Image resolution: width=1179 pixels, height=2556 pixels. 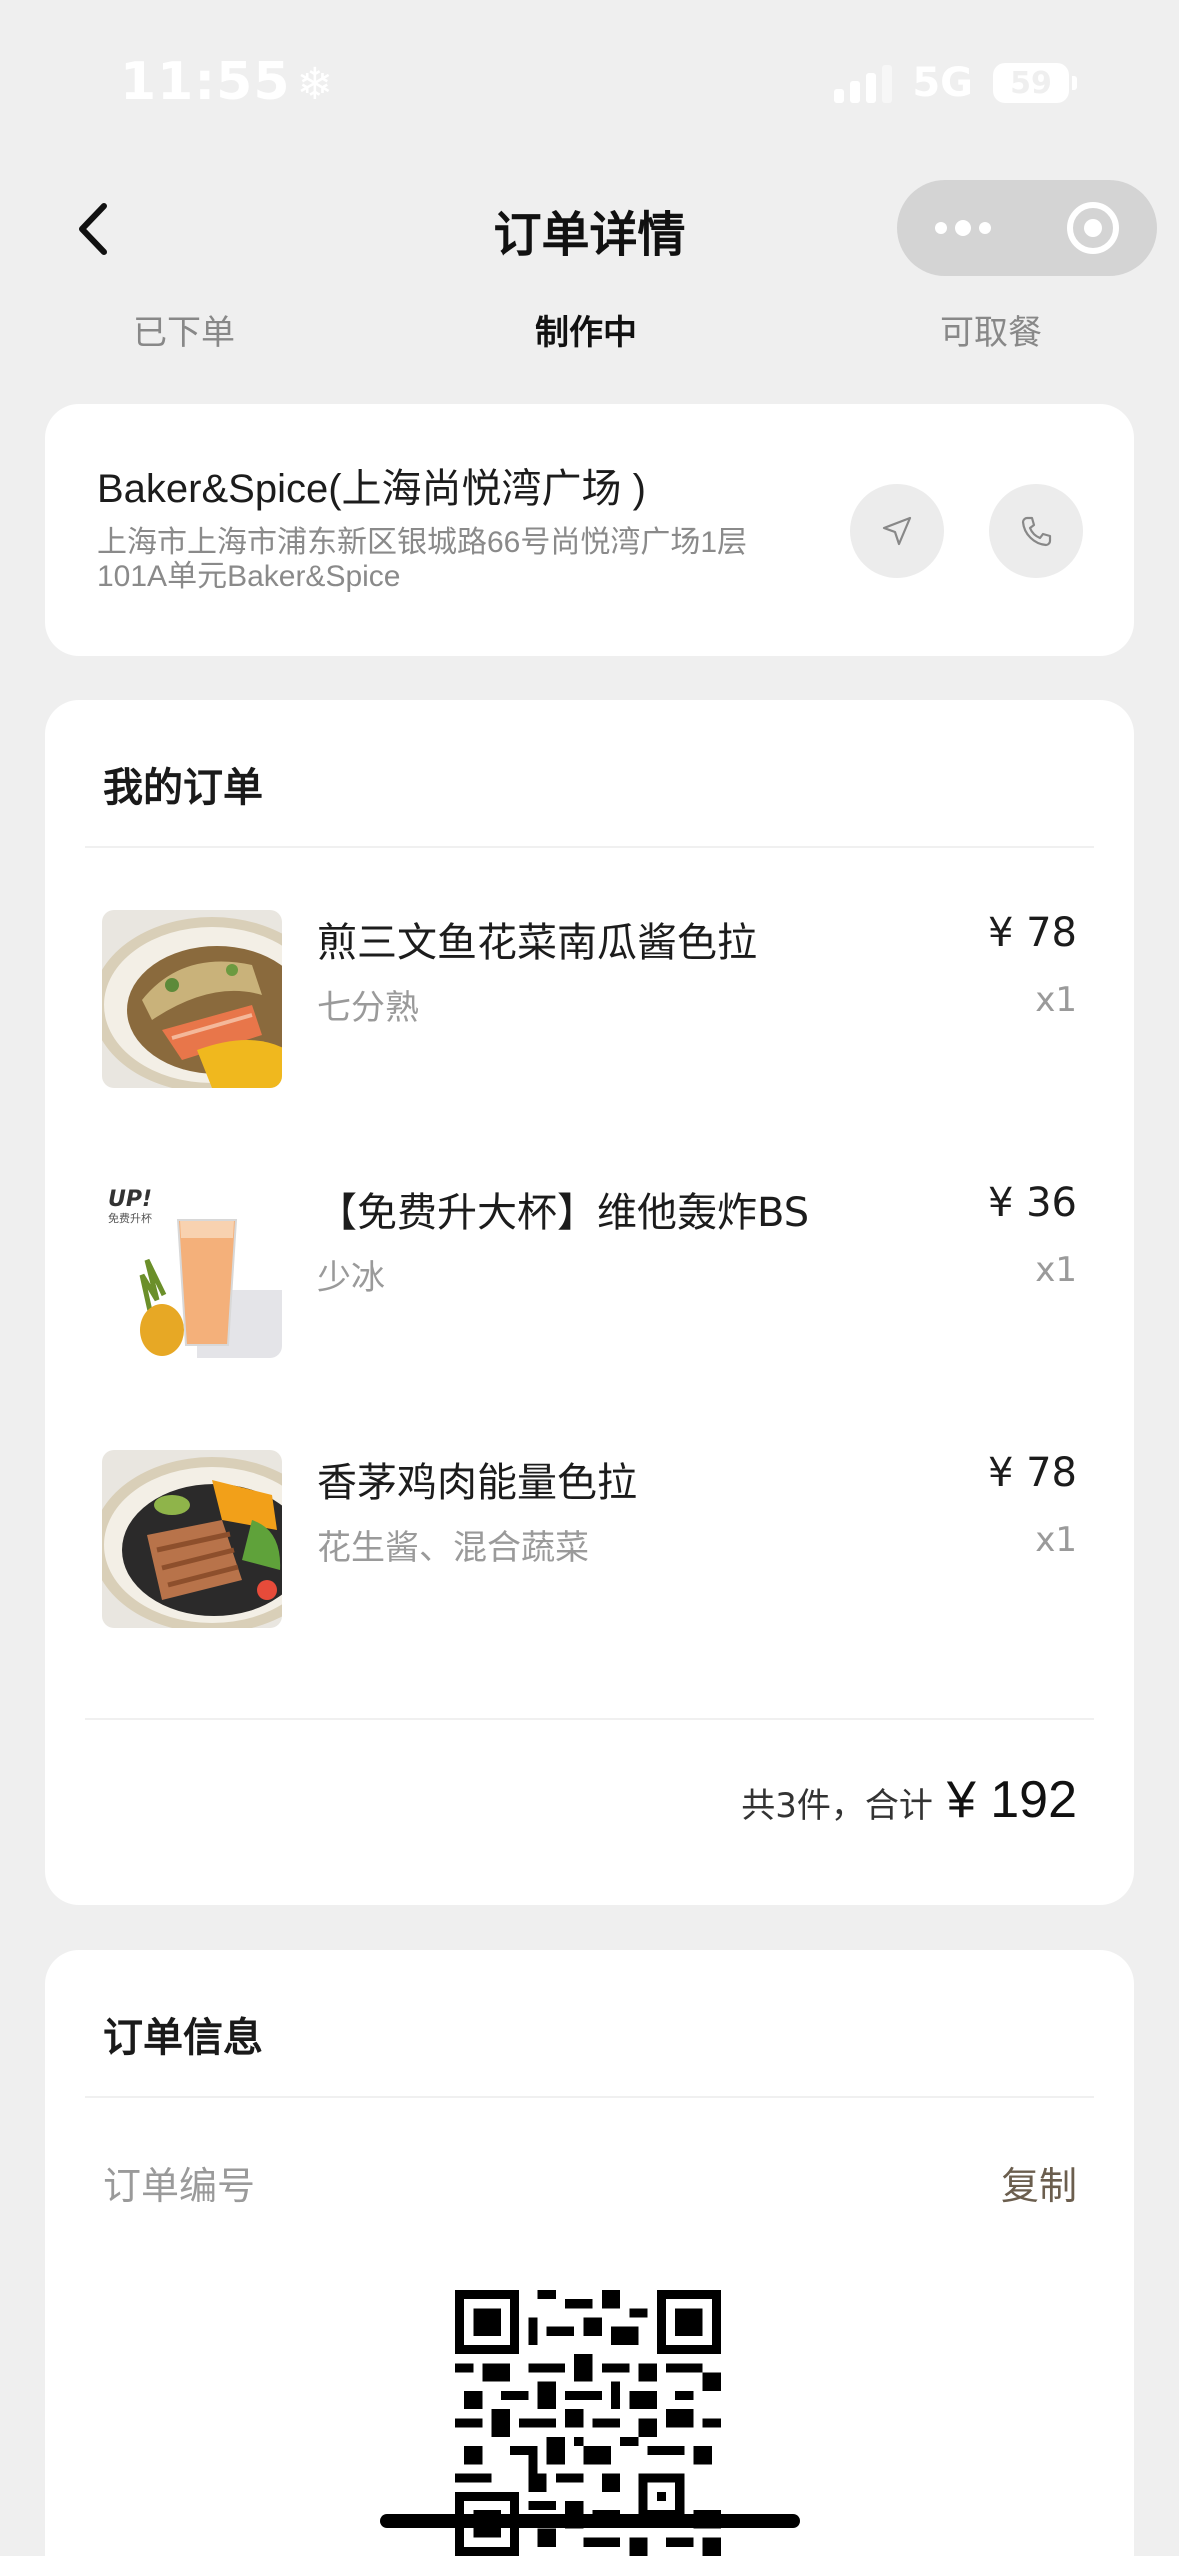 I want to click on order-section-title: 我的订单, so click(x=183, y=788).